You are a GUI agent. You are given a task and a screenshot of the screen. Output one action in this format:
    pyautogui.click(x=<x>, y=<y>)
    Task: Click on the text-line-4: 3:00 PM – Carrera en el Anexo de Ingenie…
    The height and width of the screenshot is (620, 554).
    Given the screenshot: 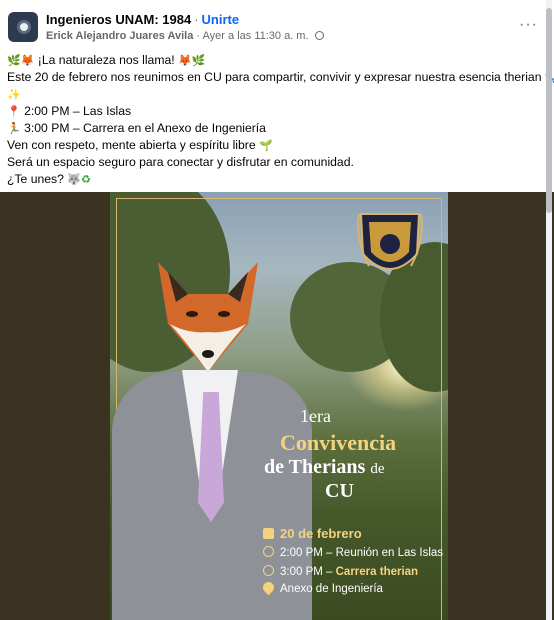 What is the action you would take?
    pyautogui.click(x=145, y=128)
    